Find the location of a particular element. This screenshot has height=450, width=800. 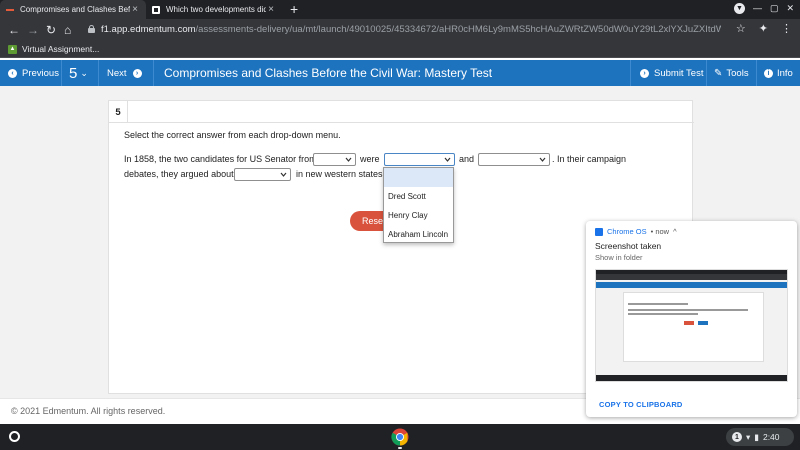

question-text: were is located at coordinates (370, 159).